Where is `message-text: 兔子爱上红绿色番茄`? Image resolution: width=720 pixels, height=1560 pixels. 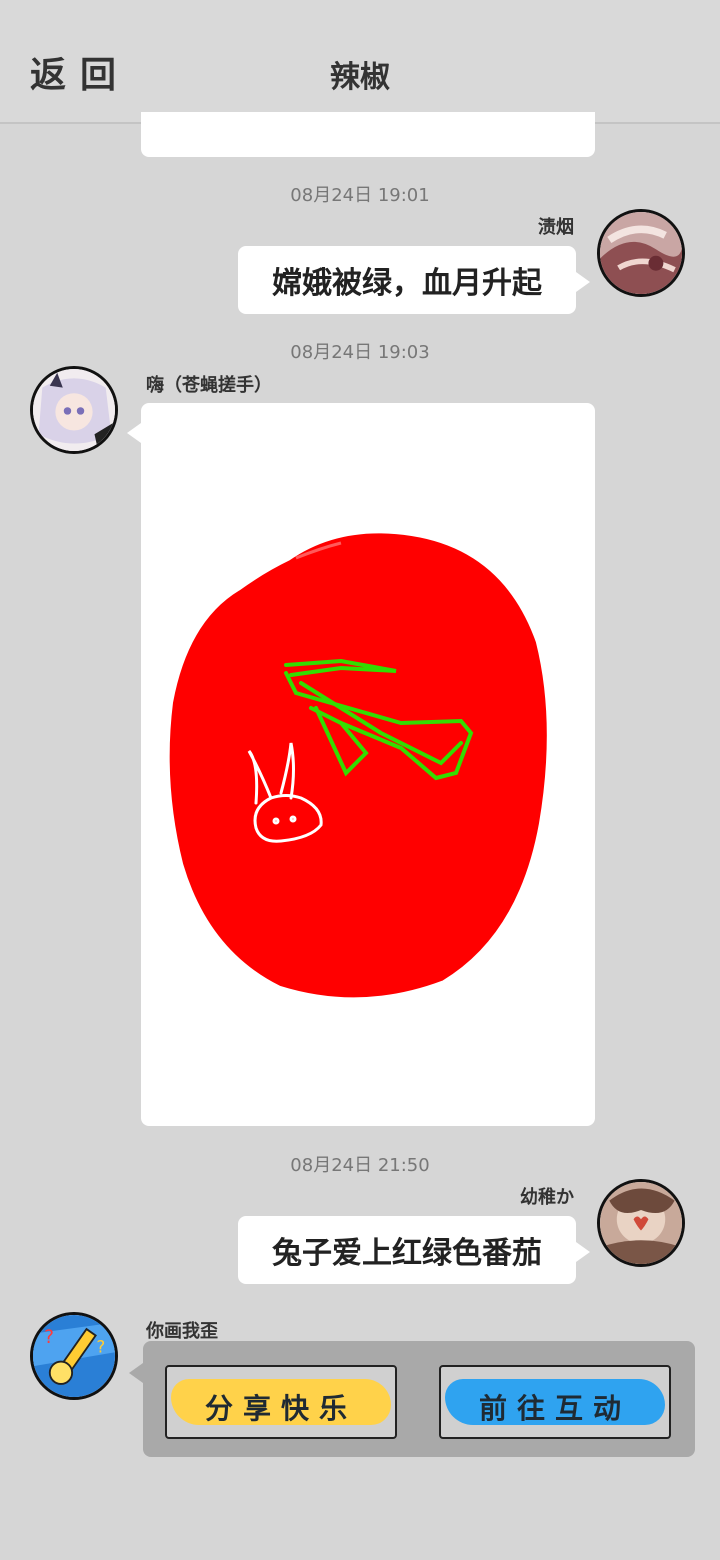 message-text: 兔子爱上红绿色番茄 is located at coordinates (407, 1253).